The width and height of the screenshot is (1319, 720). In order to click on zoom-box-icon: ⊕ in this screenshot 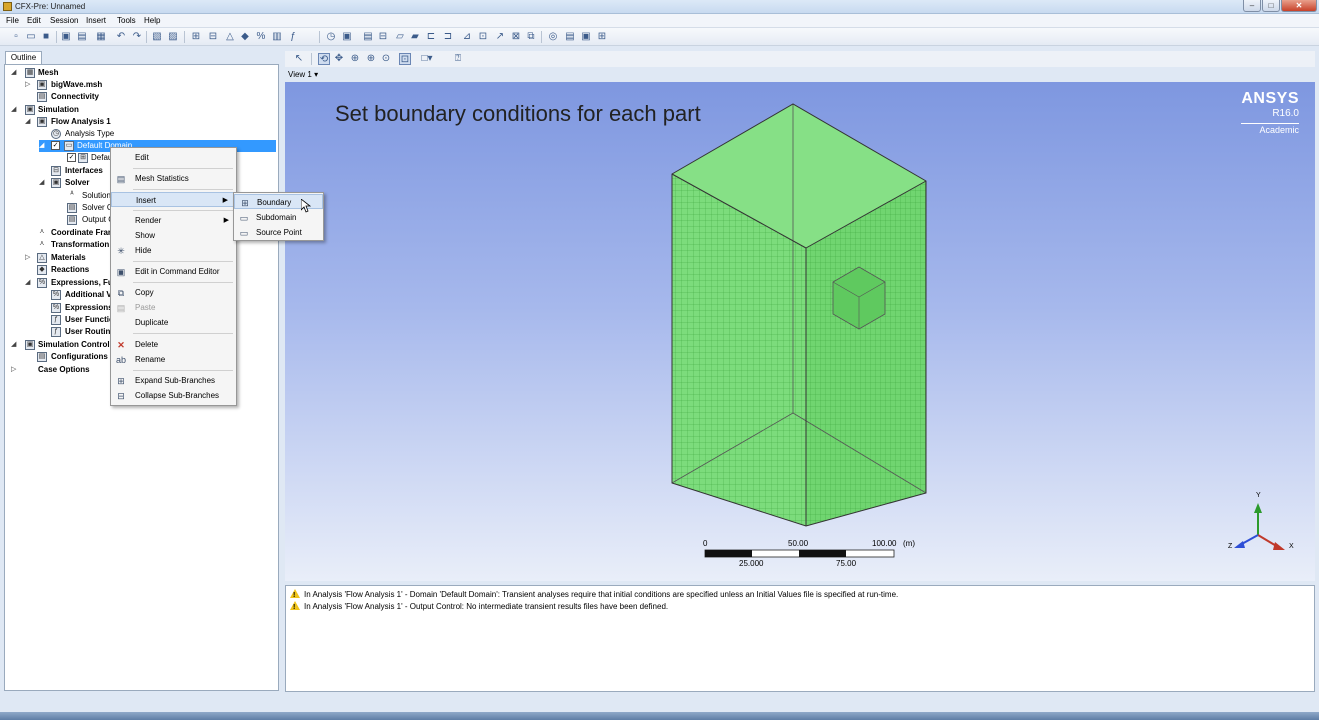, I will do `click(371, 59)`.